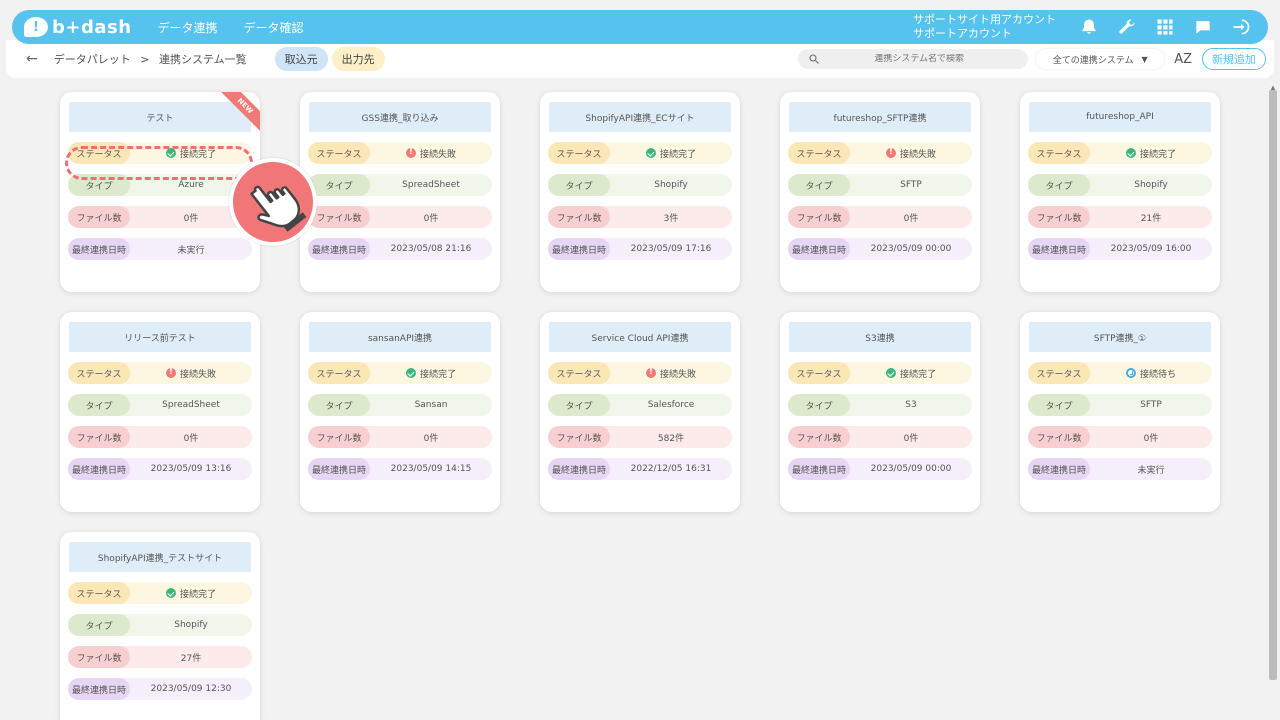 This screenshot has height=720, width=1280. Describe the element at coordinates (1165, 27) in the screenshot. I see `grid-icon` at that location.